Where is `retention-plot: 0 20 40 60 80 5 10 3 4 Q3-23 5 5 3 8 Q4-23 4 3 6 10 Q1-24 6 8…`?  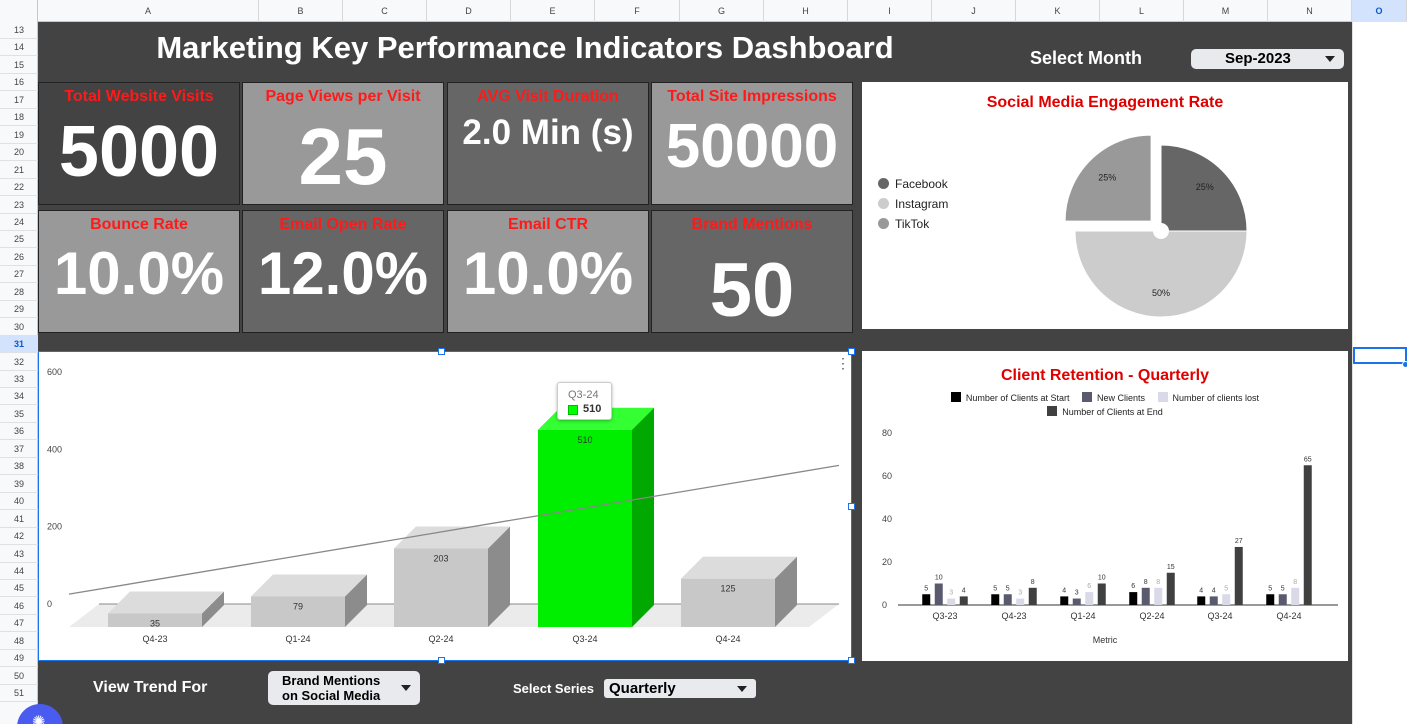
retention-plot: 0 20 40 60 80 5 10 3 4 Q3-23 5 5 3 8 Q4-23 4 3 6 10 Q1-24 6 8… is located at coordinates (1110, 524).